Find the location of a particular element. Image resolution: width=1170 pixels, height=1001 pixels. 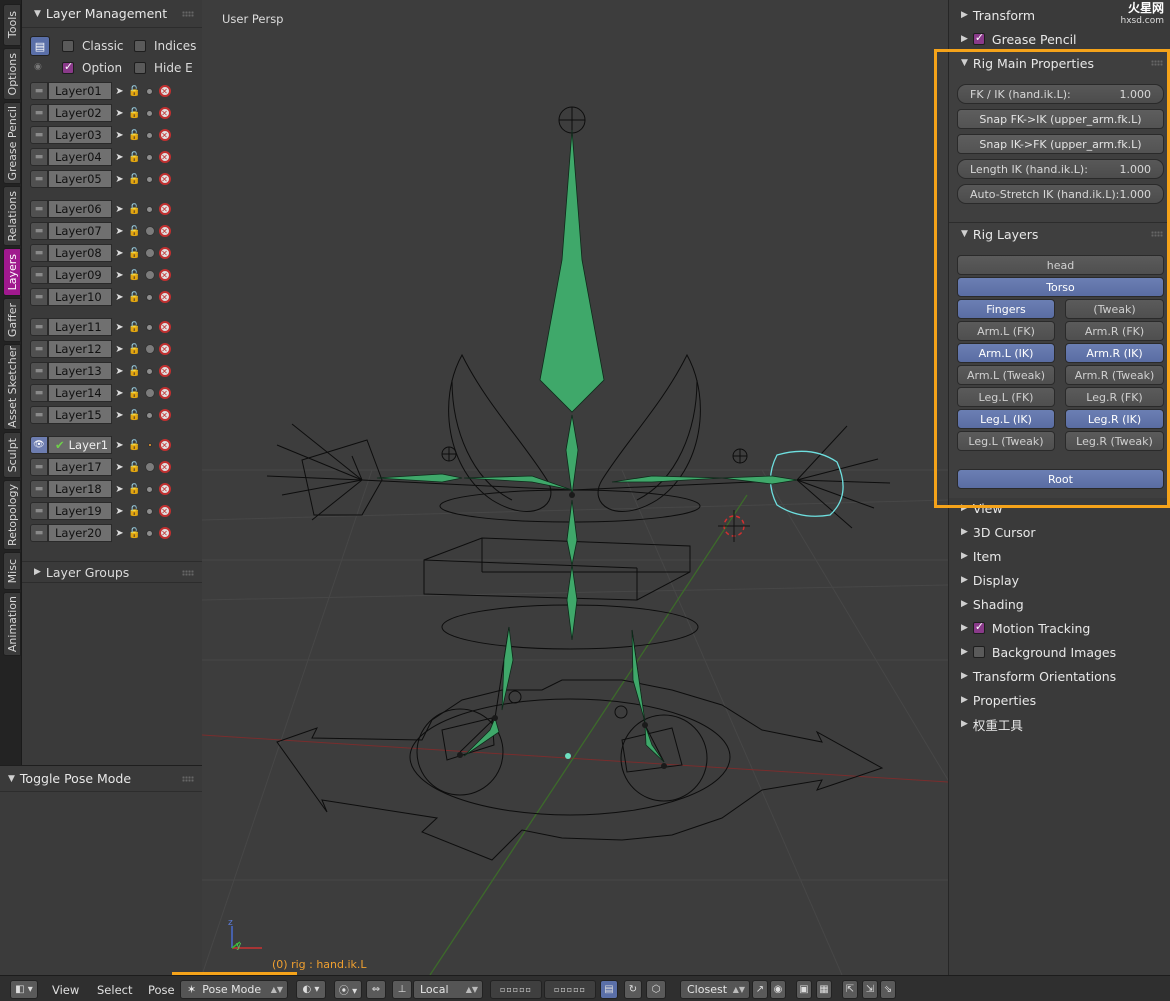

rig-layer-arm-r-tweak: Arm.R (Tweak) is located at coordinates (1114, 375).